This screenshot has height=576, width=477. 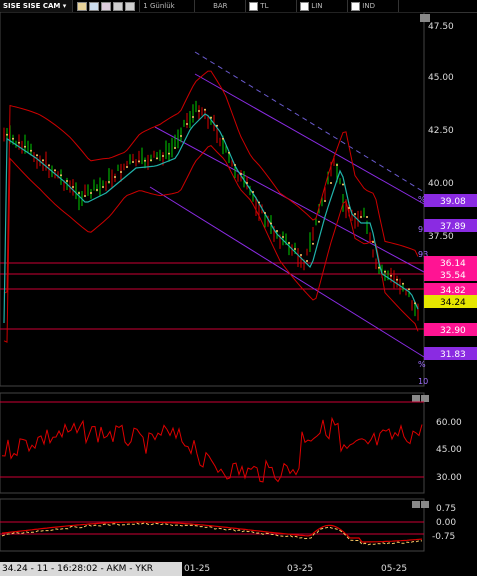 What do you see at coordinates (32, 6) in the screenshot?
I see `symbol-label: SISE SISE CAM` at bounding box center [32, 6].